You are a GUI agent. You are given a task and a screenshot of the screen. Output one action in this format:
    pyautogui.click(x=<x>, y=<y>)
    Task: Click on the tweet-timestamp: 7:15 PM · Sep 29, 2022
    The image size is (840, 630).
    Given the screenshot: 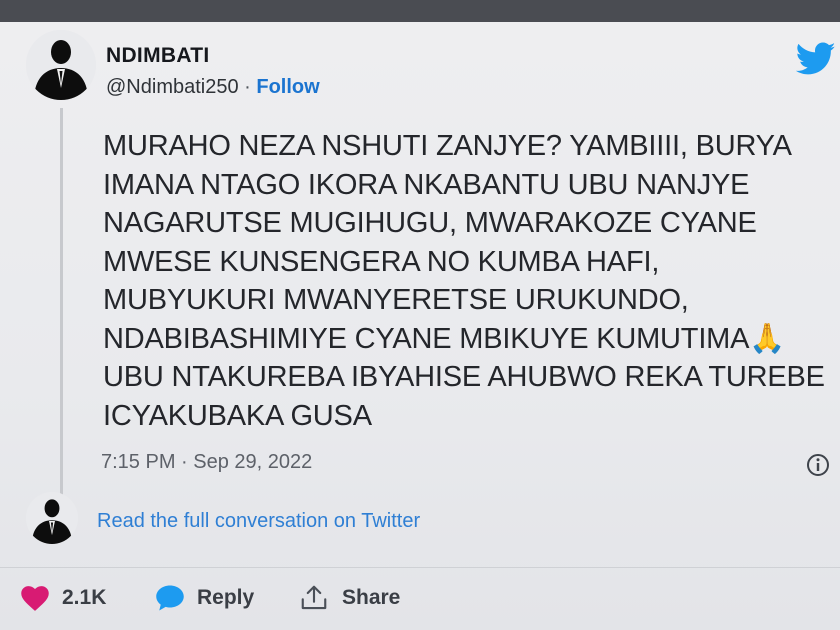 What is the action you would take?
    pyautogui.click(x=206, y=462)
    